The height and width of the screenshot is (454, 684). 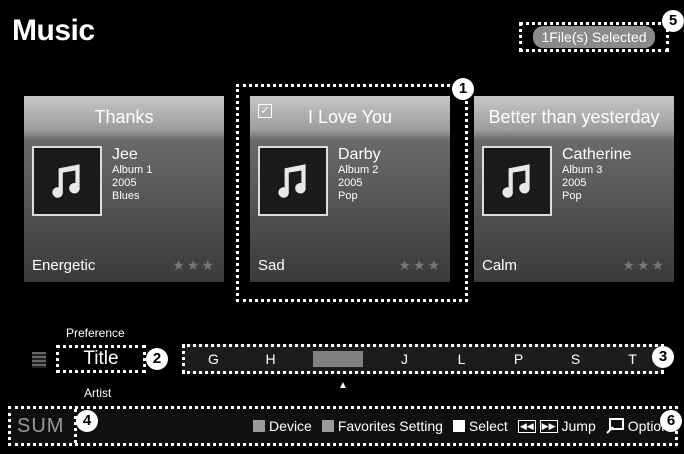 I want to click on album-name: Album 1, so click(x=132, y=170).